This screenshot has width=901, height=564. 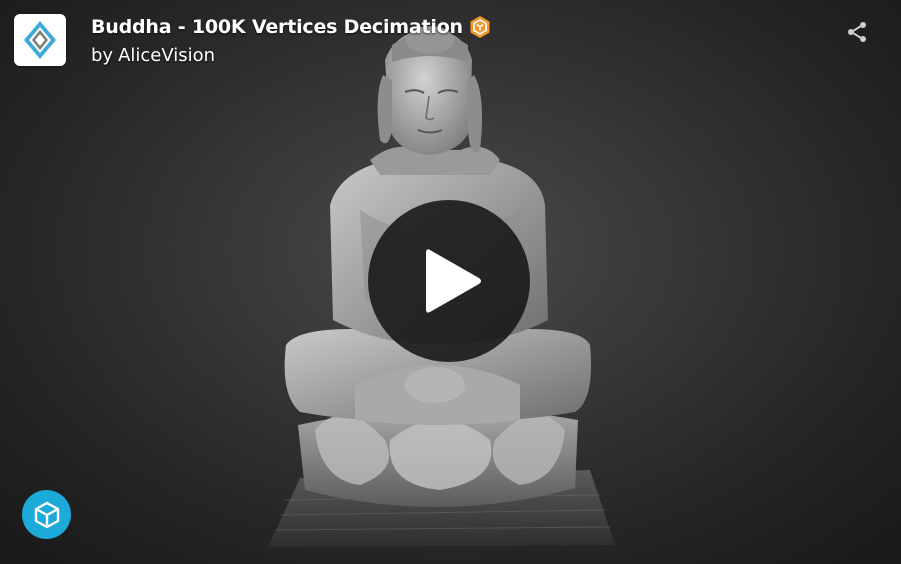 What do you see at coordinates (291, 55) in the screenshot?
I see `author-line: by AliceVision` at bounding box center [291, 55].